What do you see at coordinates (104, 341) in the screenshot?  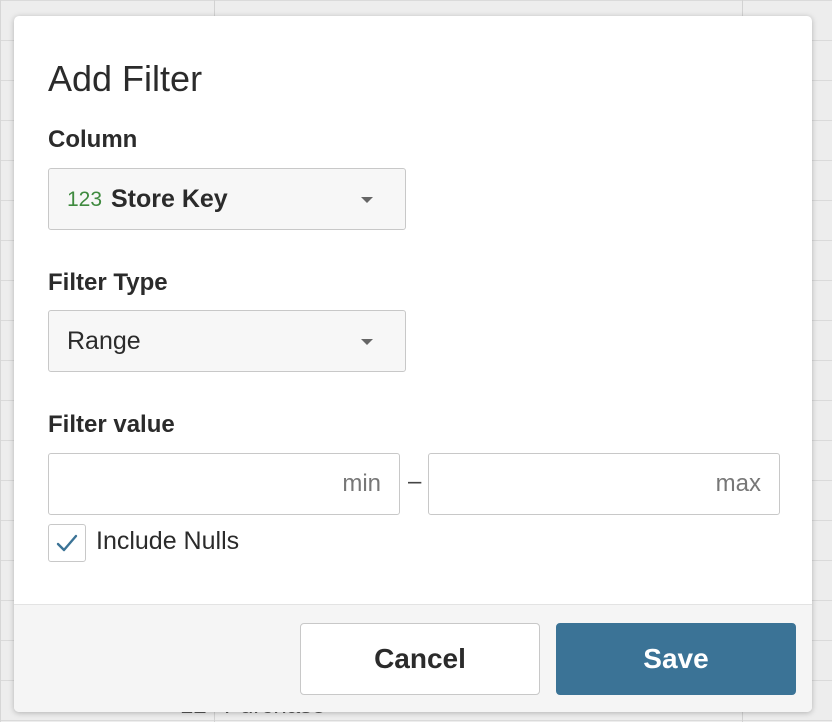 I see `filter-type-select-value: Range` at bounding box center [104, 341].